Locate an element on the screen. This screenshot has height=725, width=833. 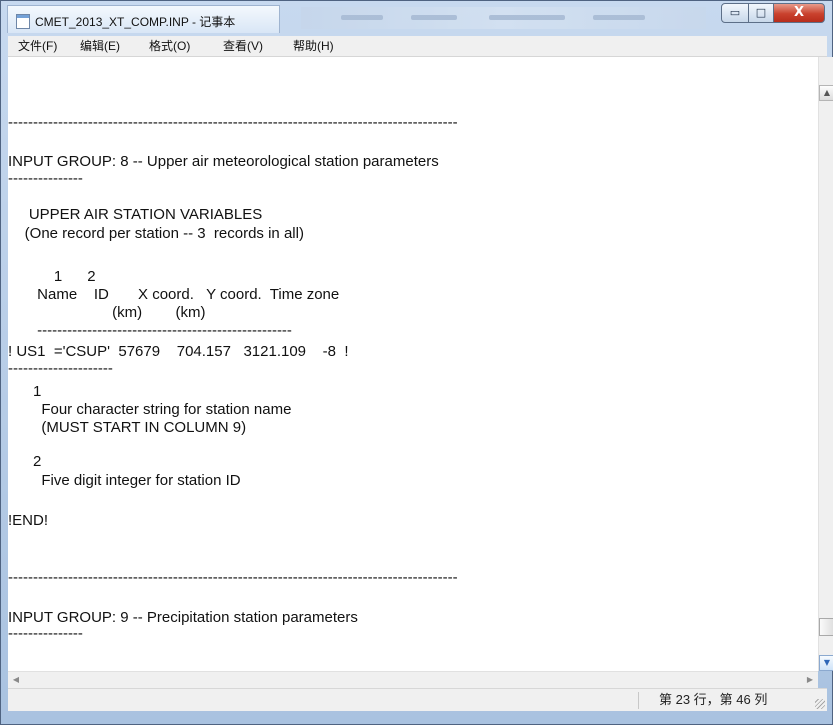
text-line: Four character string for station name is located at coordinates (150, 409).